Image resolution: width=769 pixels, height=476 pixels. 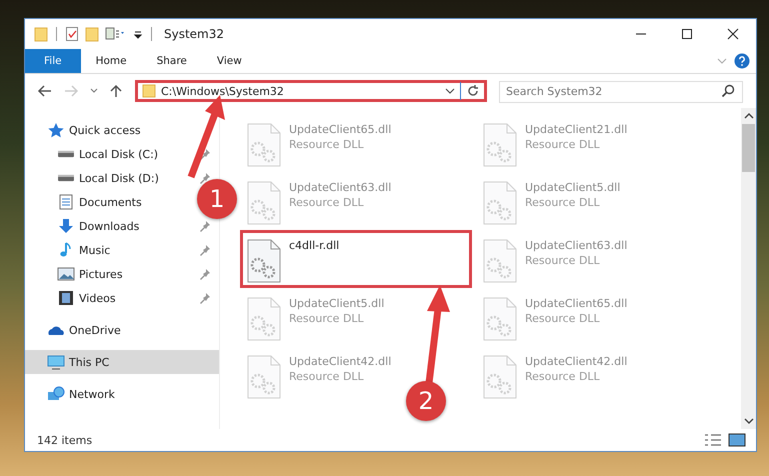 I want to click on scrollbar, so click(x=748, y=268).